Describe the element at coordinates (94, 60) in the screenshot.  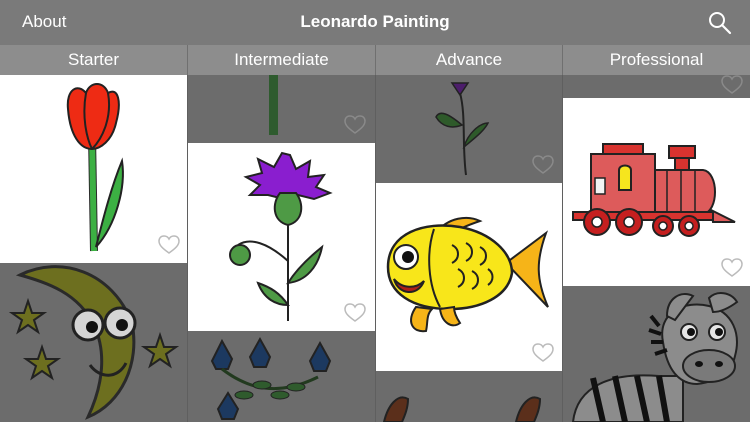
I see `tab-starter: Starter` at that location.